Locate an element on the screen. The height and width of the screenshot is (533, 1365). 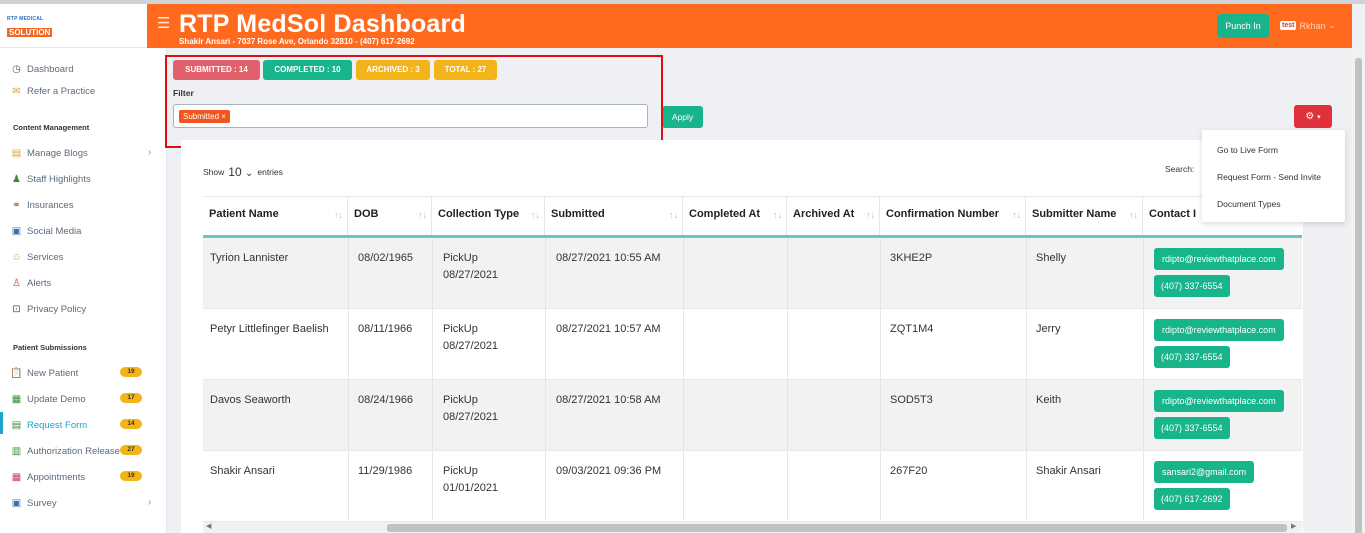
settings-dropdown-button: ⚙ ▾ is located at coordinates (1313, 116).